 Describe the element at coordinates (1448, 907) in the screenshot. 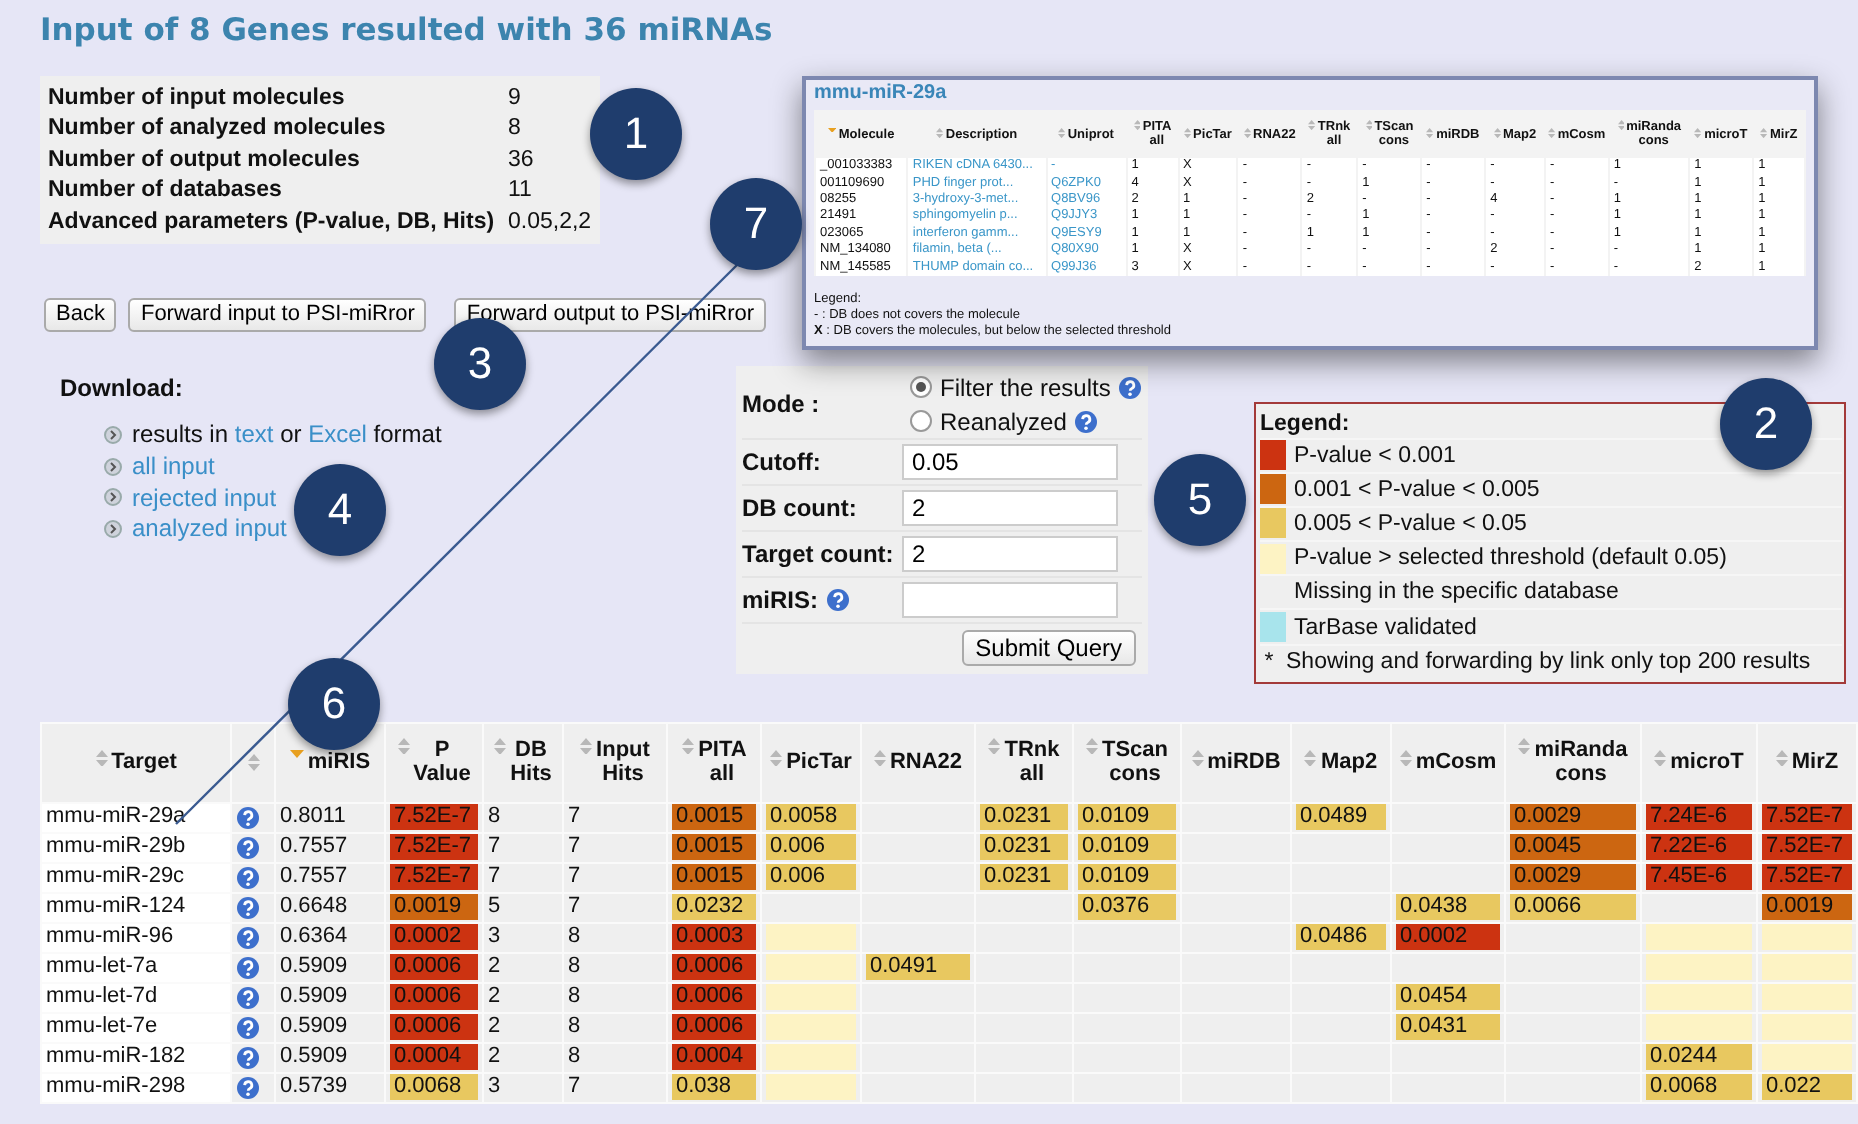

I see `score-cell: 0.0438` at that location.